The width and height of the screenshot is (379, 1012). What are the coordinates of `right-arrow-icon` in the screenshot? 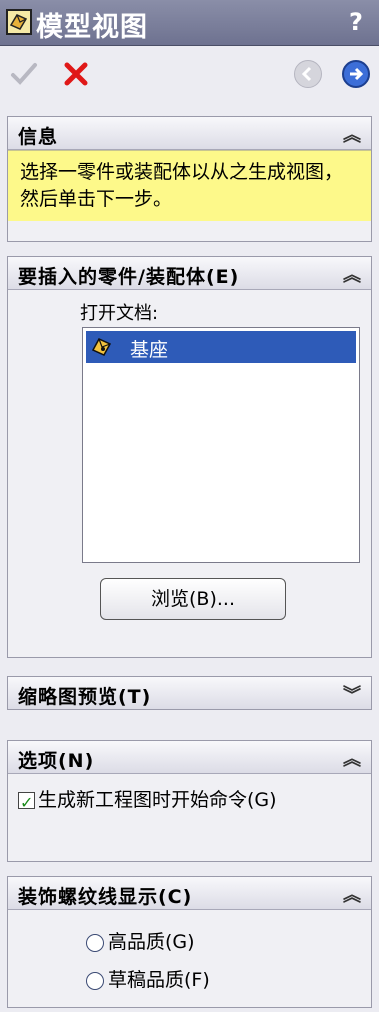 It's located at (356, 74).